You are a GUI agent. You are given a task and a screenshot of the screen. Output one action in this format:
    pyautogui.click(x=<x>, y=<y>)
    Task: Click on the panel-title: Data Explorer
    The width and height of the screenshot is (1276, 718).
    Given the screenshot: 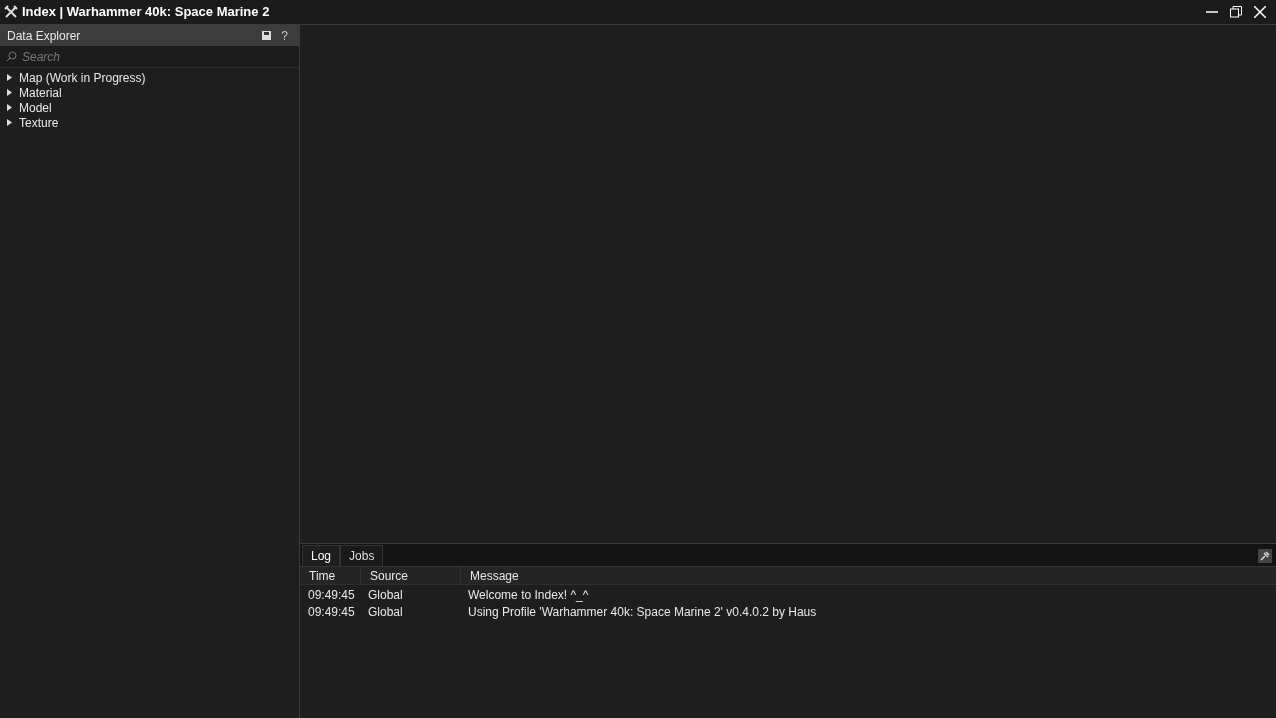 What is the action you would take?
    pyautogui.click(x=44, y=36)
    